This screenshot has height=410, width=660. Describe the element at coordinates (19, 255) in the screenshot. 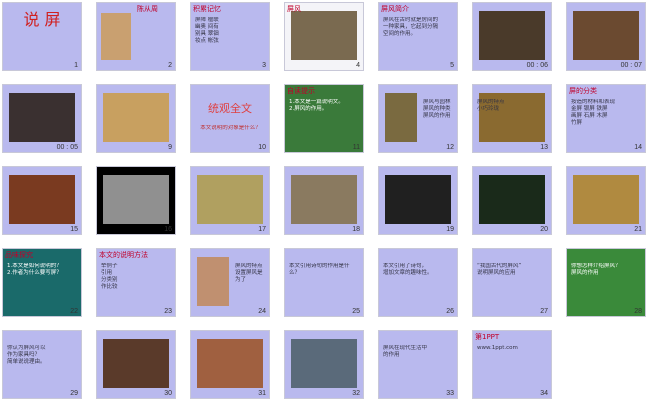

I see `slide-title: 品味探究` at that location.